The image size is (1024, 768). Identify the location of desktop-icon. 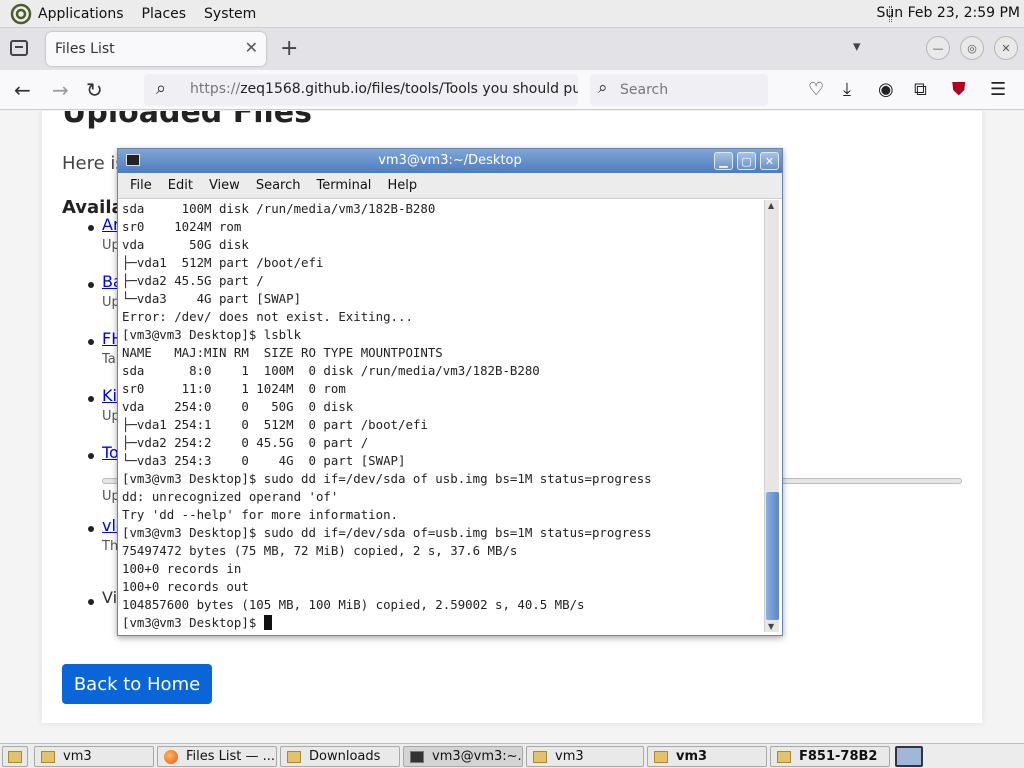
(15, 756).